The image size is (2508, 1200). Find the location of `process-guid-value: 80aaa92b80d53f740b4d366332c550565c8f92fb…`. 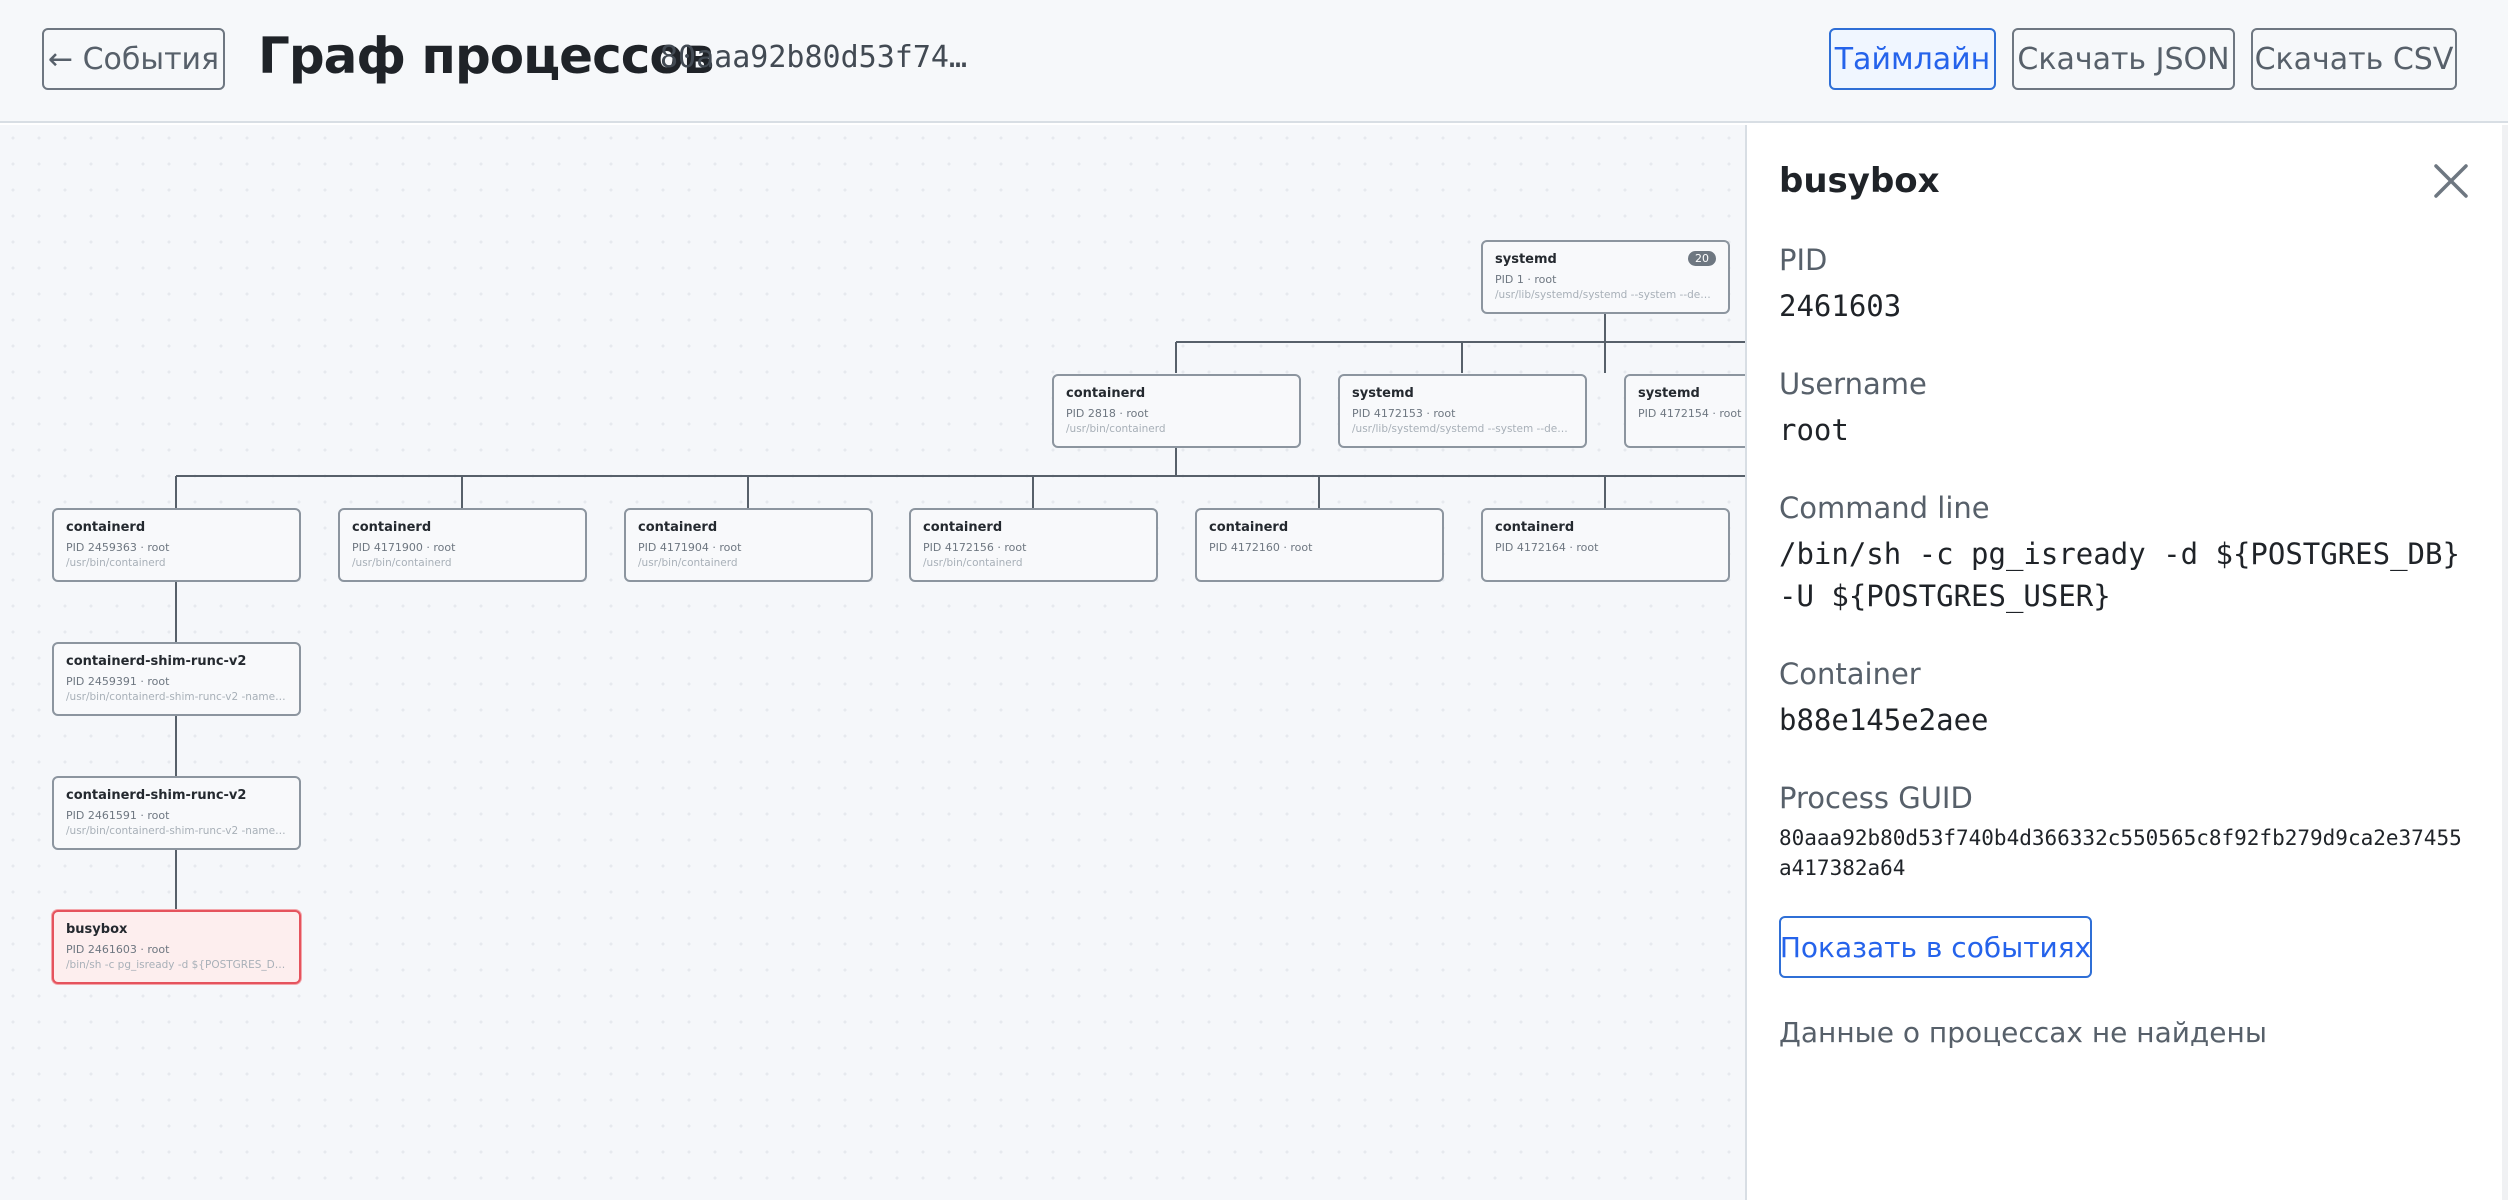

process-guid-value: 80aaa92b80d53f740b4d366332c550565c8f92fb… is located at coordinates (2120, 853).